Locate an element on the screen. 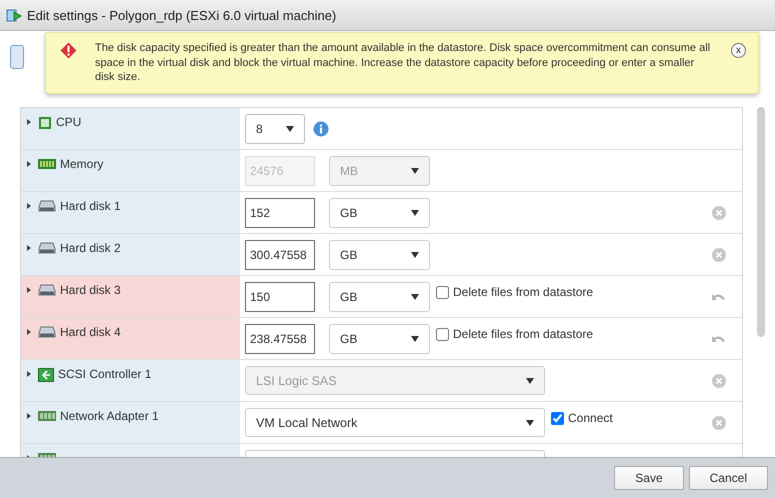 This screenshot has height=498, width=775. cpu-select: 8 is located at coordinates (275, 129).